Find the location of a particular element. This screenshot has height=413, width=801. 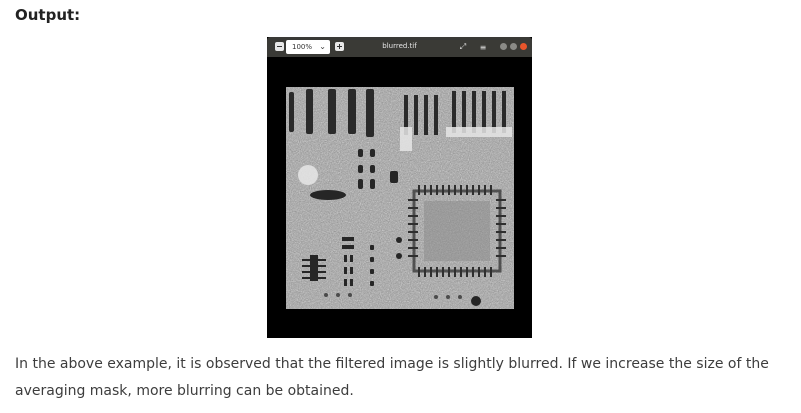

window-titlebar: 100% ⌄ blurred.tif ⤢ ≡ is located at coordinates (399, 47).